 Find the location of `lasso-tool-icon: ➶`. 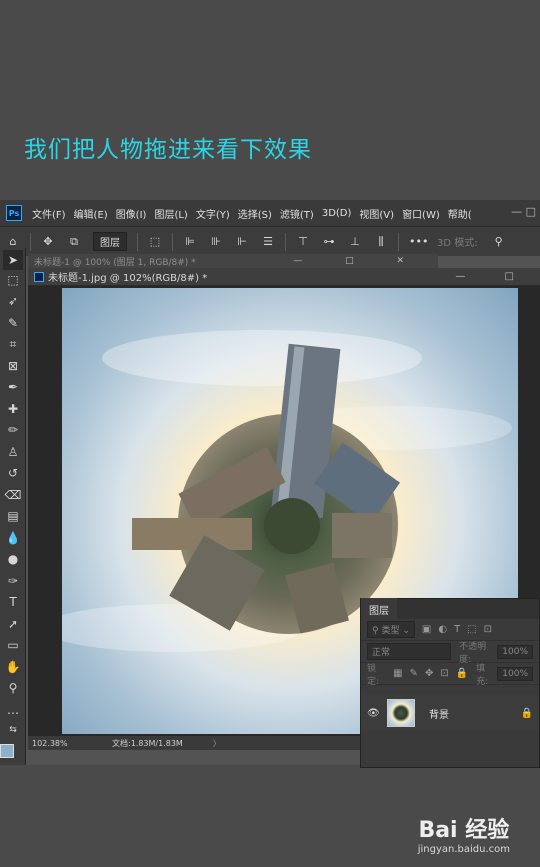

lasso-tool-icon: ➶ is located at coordinates (13, 301).